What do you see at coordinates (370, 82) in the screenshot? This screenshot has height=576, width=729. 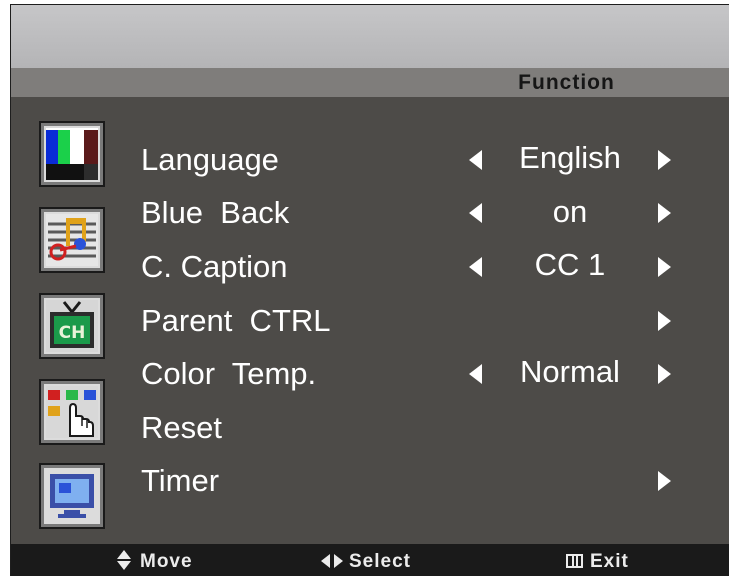 I see `title-strip: Function` at bounding box center [370, 82].